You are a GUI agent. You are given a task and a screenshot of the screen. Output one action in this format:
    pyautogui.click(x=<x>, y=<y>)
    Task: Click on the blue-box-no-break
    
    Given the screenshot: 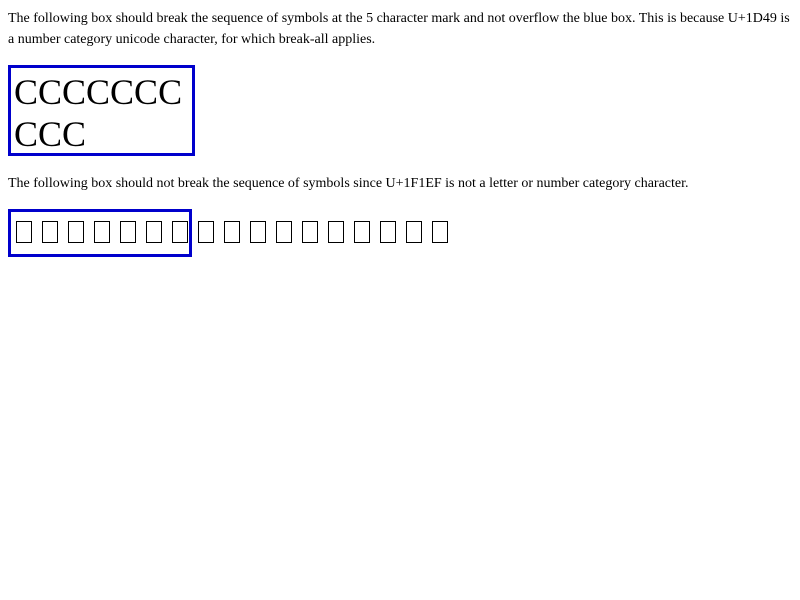 What is the action you would take?
    pyautogui.click(x=228, y=233)
    